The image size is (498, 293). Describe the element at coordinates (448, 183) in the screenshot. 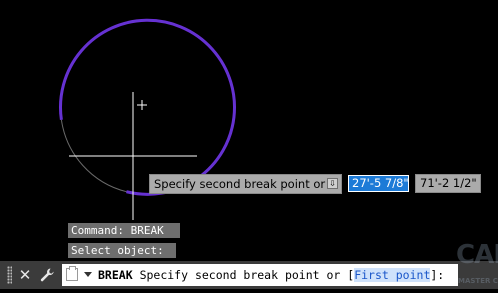

I see `dynamic-input-field-2: 71'-2 1/2"` at that location.